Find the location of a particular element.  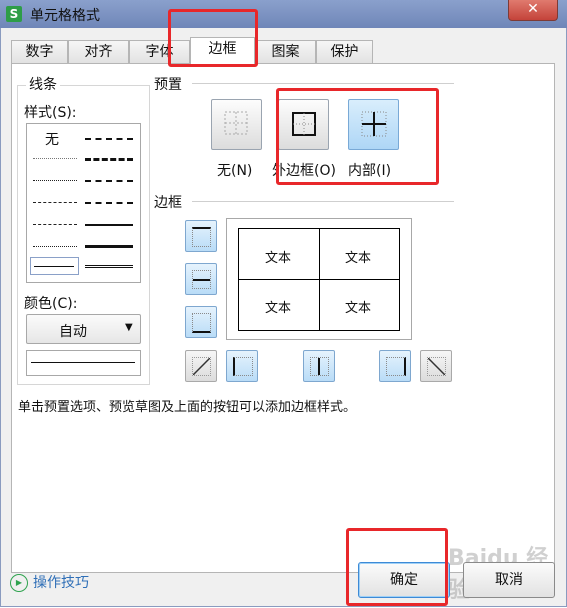

hint-text: 单击预置选项、预览草图及上面的按钮可以添加边框样式。 is located at coordinates (187, 407).